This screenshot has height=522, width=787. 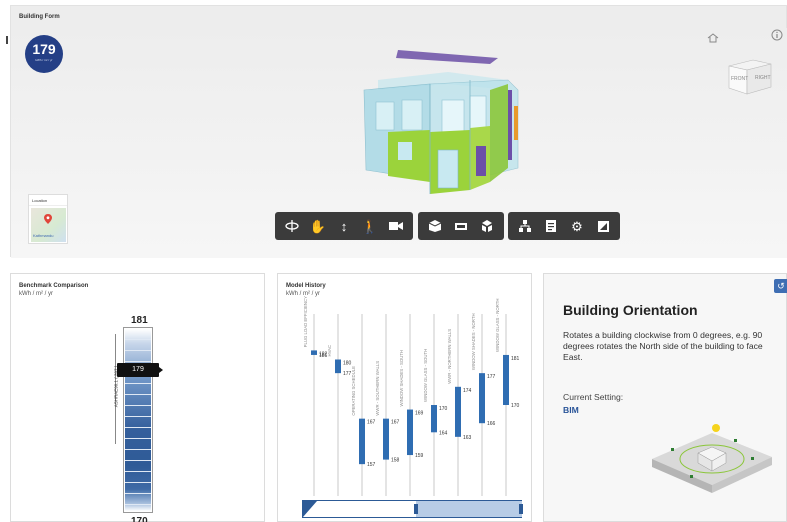 I want to click on walk-icon: 🚶, so click(x=370, y=226).